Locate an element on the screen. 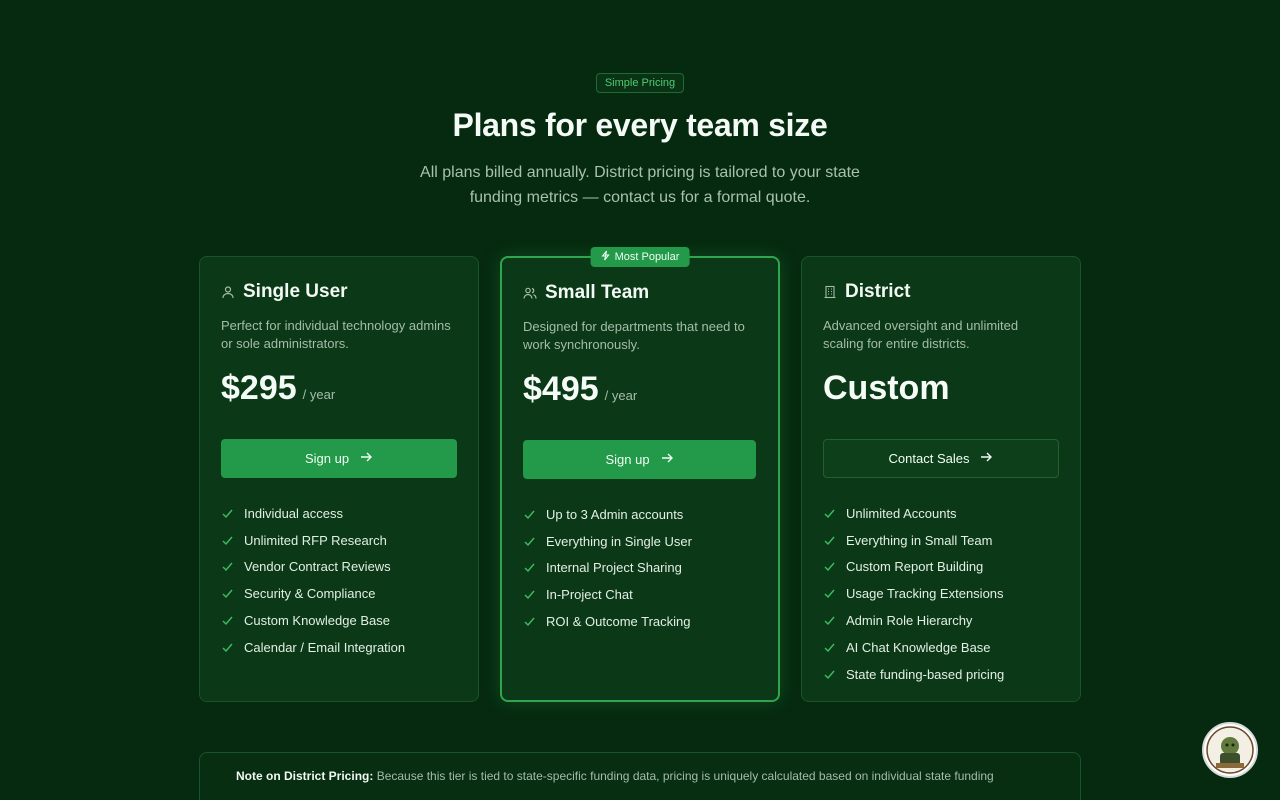  feature-label: Unlimited RFP Research is located at coordinates (315, 540).